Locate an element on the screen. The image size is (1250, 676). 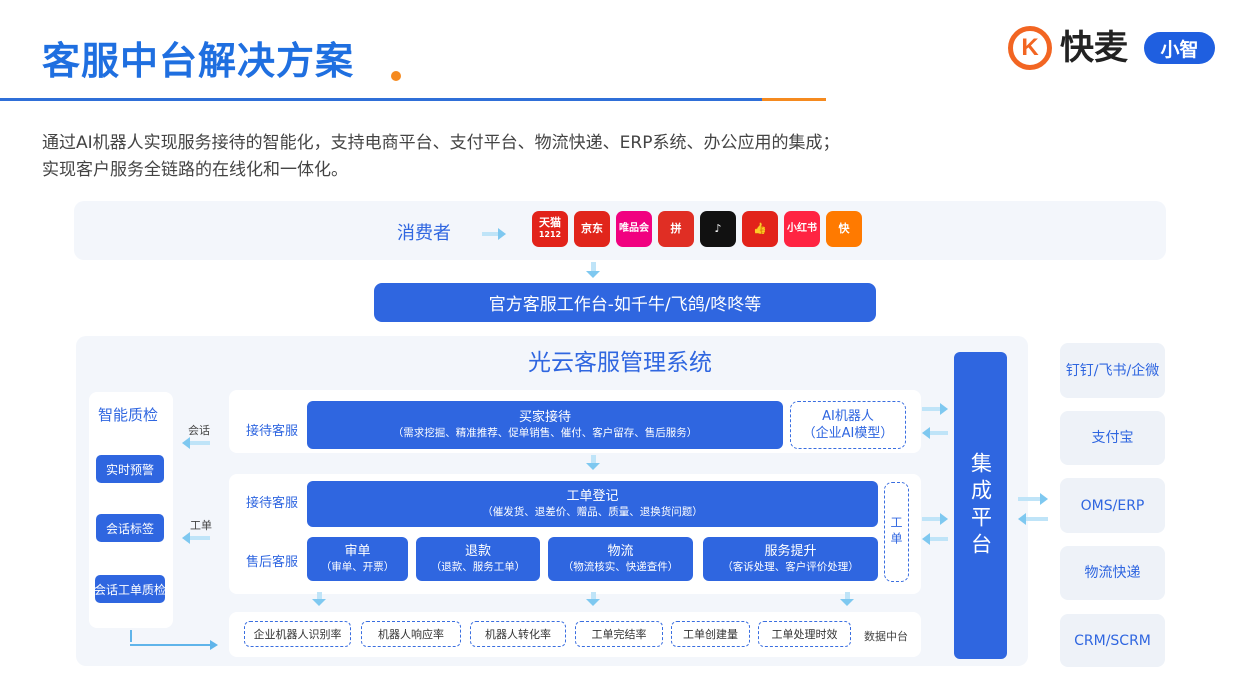
metric-ticket-time: 工单处理时效 is located at coordinates (804, 634).